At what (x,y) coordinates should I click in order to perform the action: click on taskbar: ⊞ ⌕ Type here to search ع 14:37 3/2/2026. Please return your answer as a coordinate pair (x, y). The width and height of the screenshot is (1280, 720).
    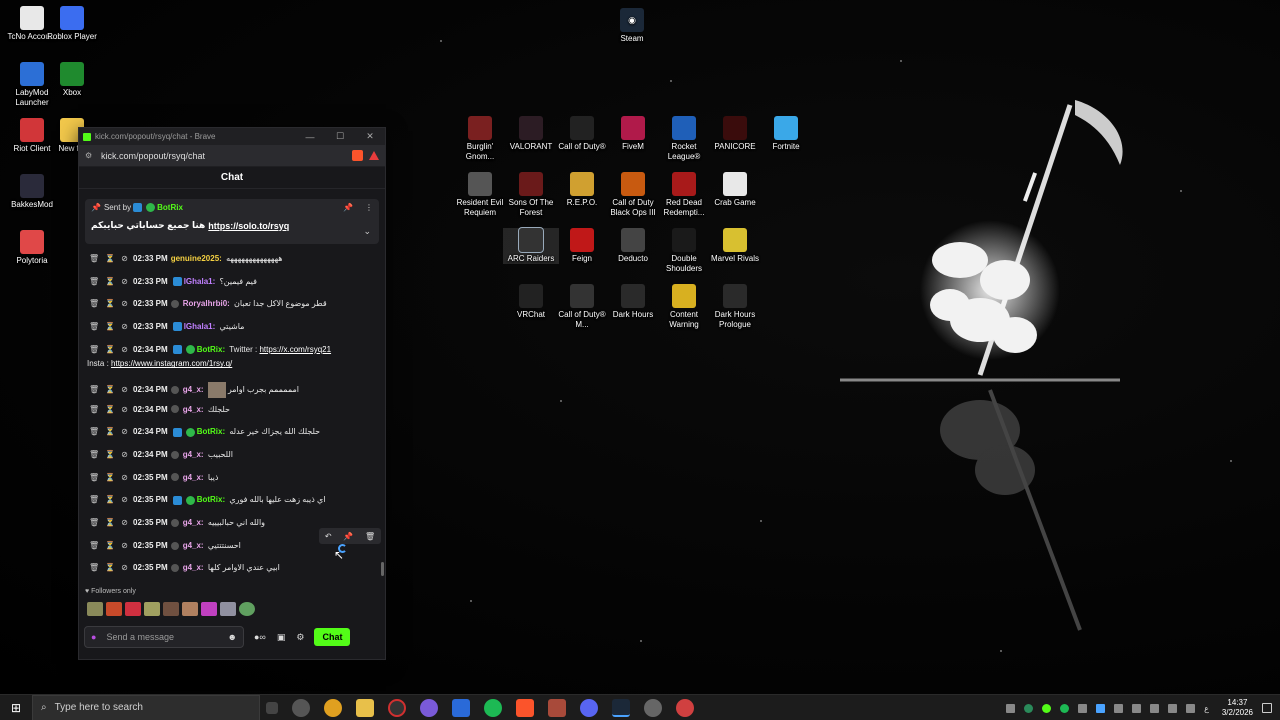
    Looking at the image, I should click on (640, 707).